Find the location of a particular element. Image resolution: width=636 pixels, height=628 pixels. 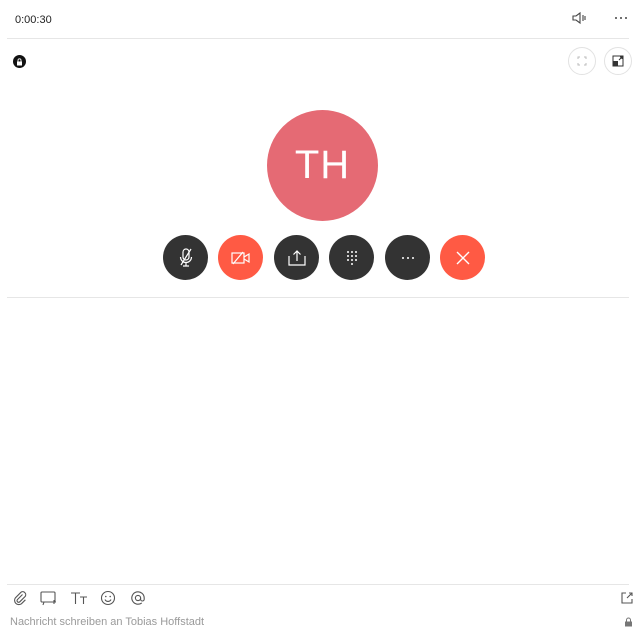

share-screen-icon is located at coordinates (296, 257).